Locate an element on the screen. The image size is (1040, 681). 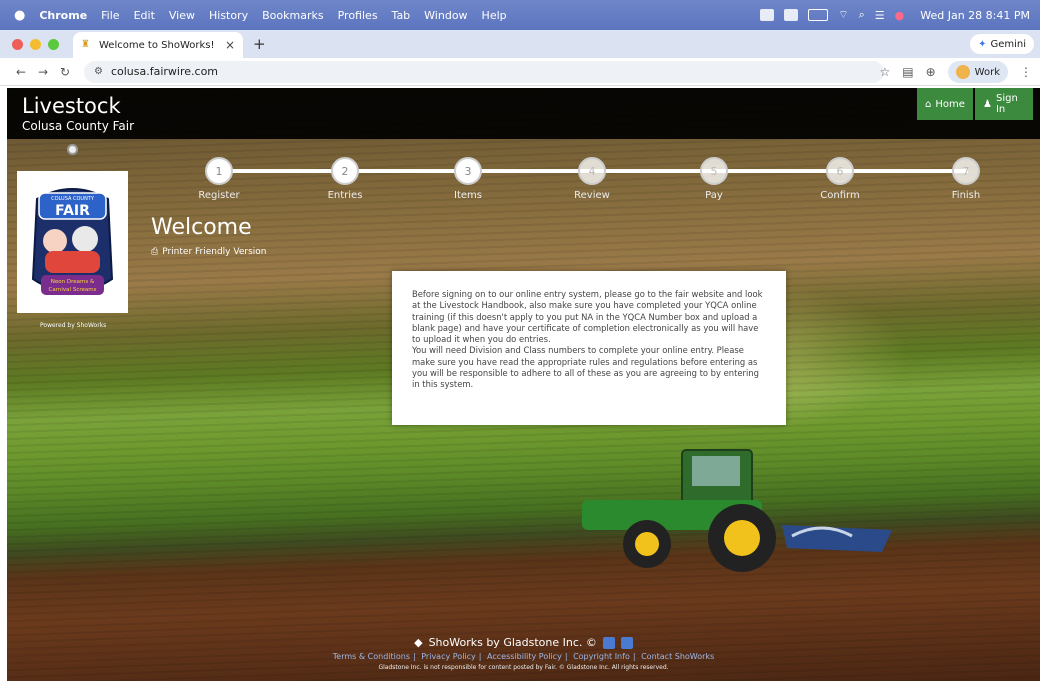
gemini-spark-icon: ✦ is located at coordinates (982, 44).